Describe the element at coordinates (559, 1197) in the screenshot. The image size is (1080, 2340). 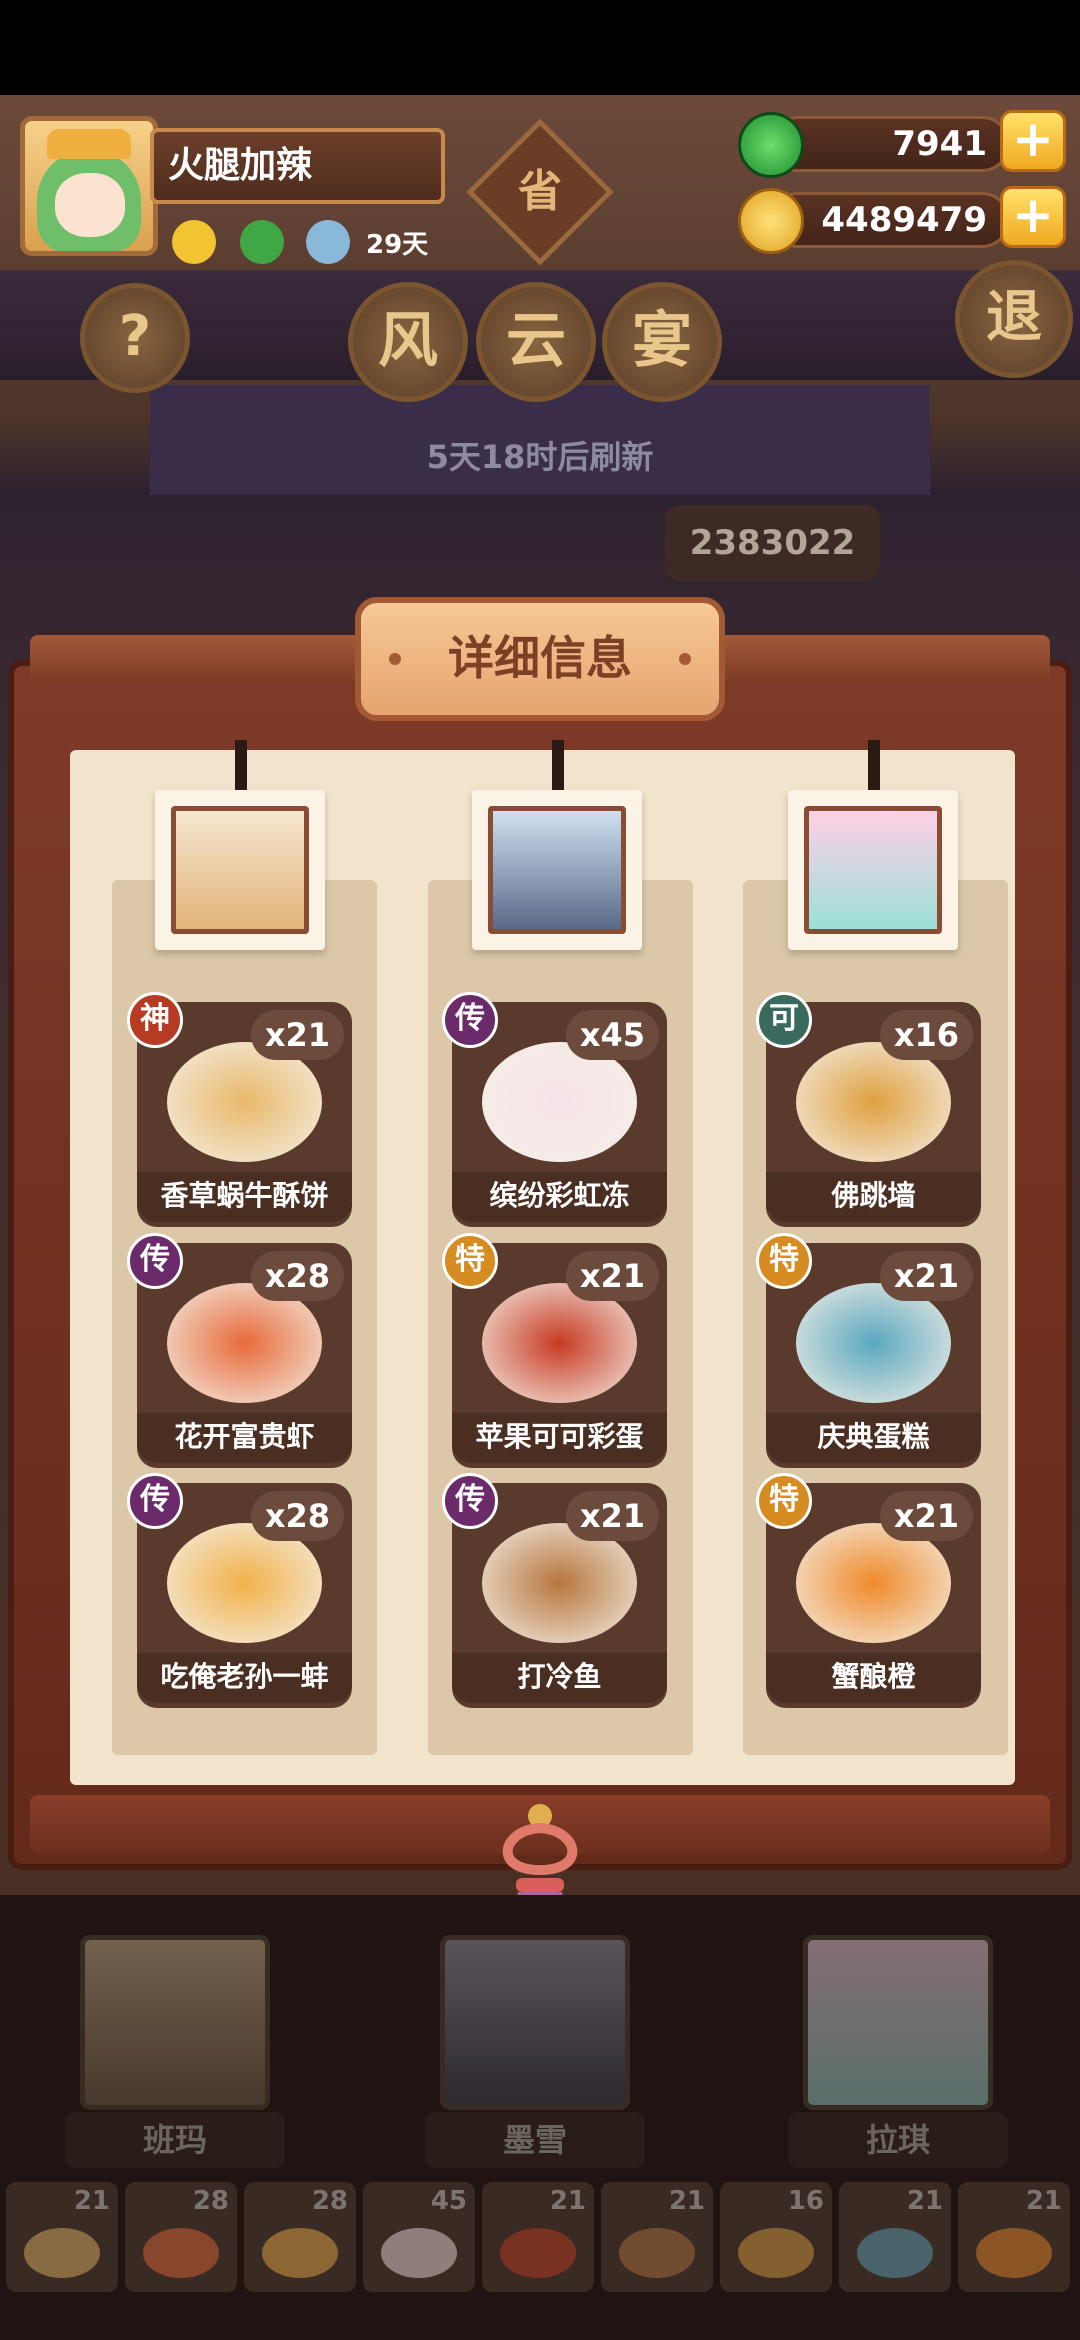
I see `dish-name: 缤纷彩虹冻` at that location.